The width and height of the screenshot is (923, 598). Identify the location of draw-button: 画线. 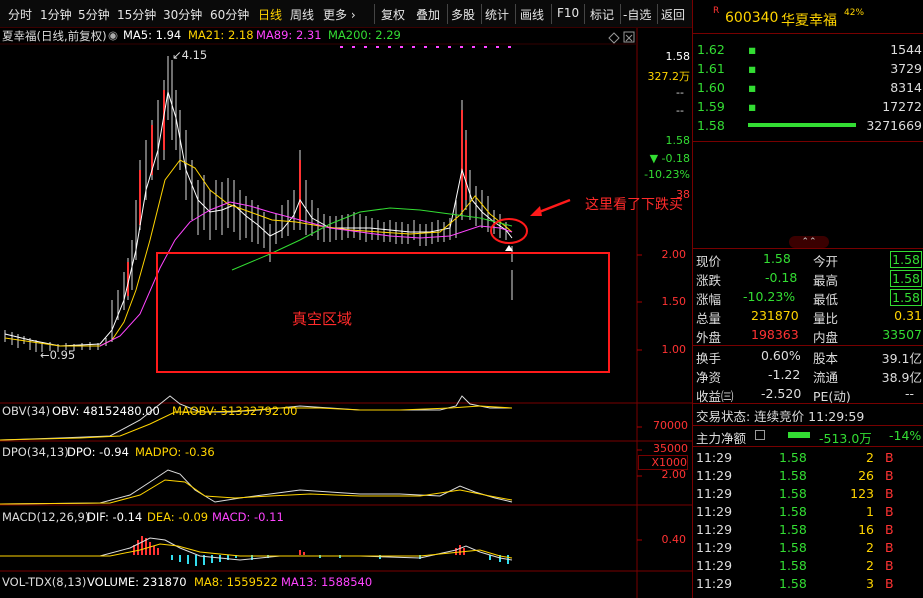
(532, 14).